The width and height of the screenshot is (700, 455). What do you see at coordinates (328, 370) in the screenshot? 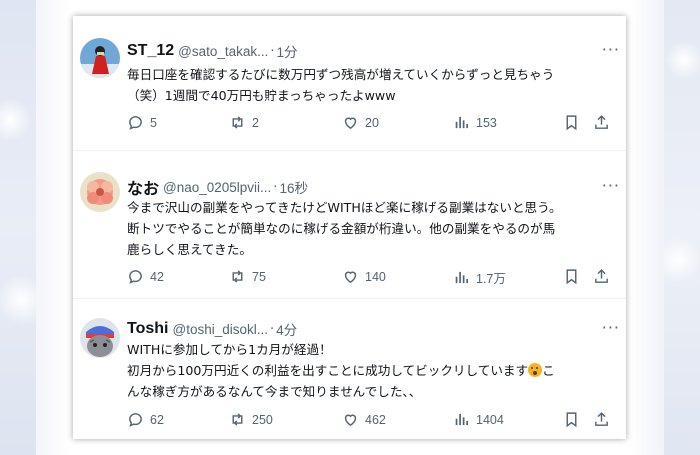
I see `tweet-text-segment: 初月から100万円近くの利益を出すことに成功してビックリしています` at bounding box center [328, 370].